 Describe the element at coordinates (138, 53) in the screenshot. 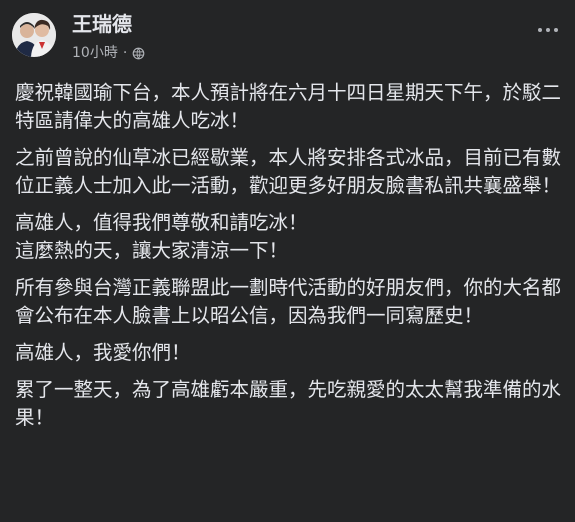

I see `globe-icon` at that location.